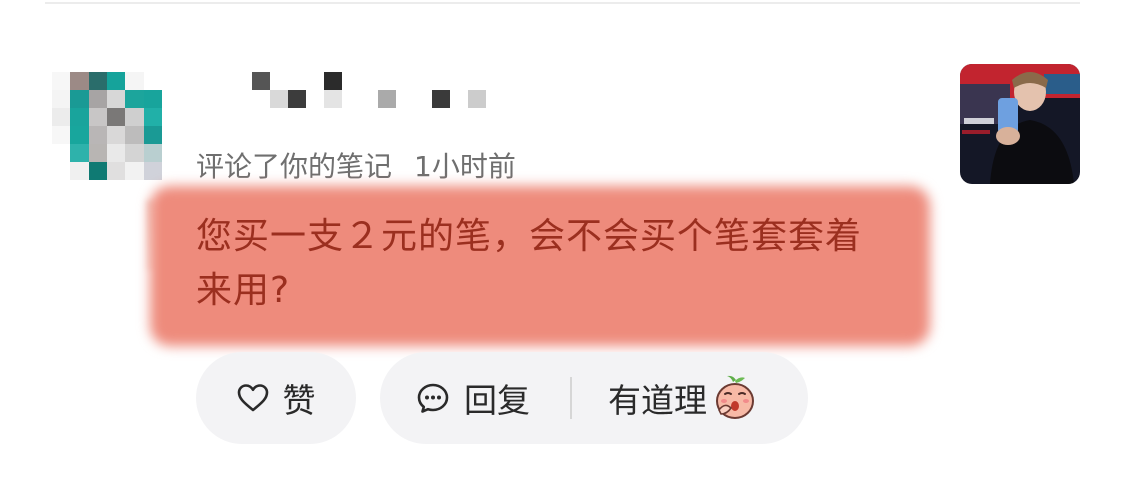 This screenshot has height=482, width=1125. What do you see at coordinates (657, 400) in the screenshot?
I see `quick-reply-label: 有道理` at bounding box center [657, 400].